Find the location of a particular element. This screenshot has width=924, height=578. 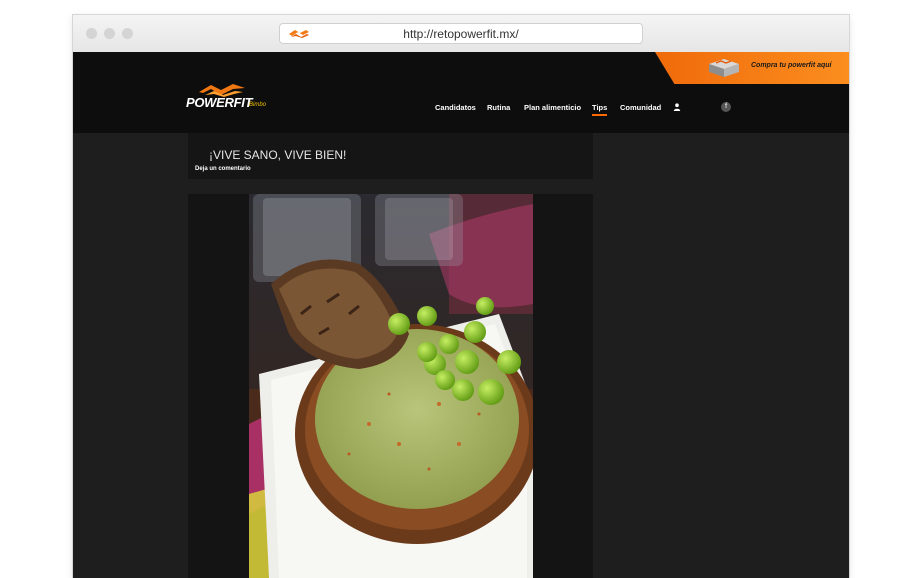

logo-wordmark: POWERFIT is located at coordinates (219, 102).